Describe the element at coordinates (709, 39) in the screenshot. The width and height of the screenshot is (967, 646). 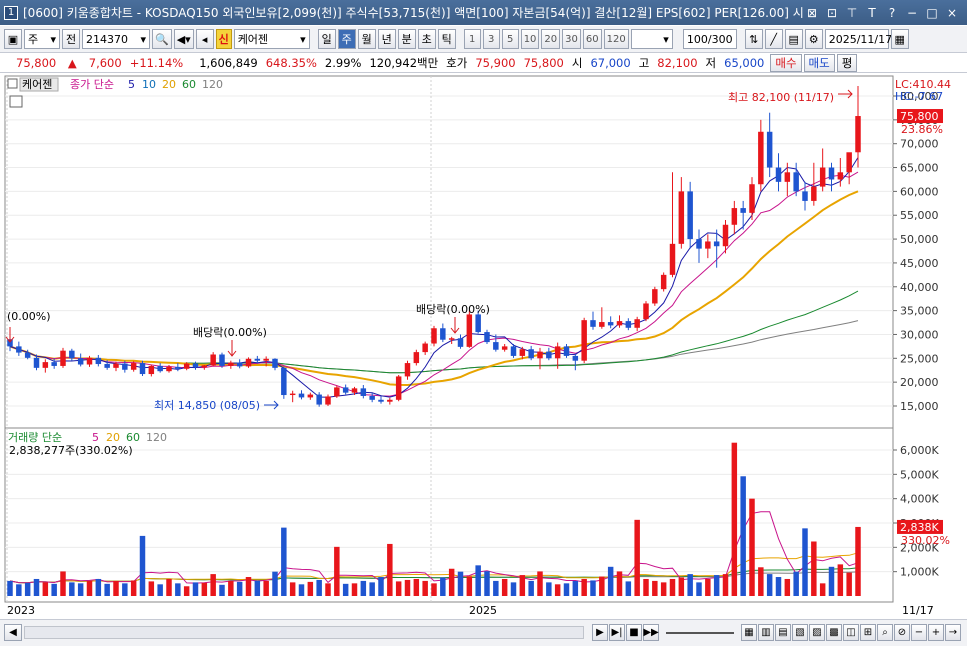
I see `count-field: 100/300` at that location.